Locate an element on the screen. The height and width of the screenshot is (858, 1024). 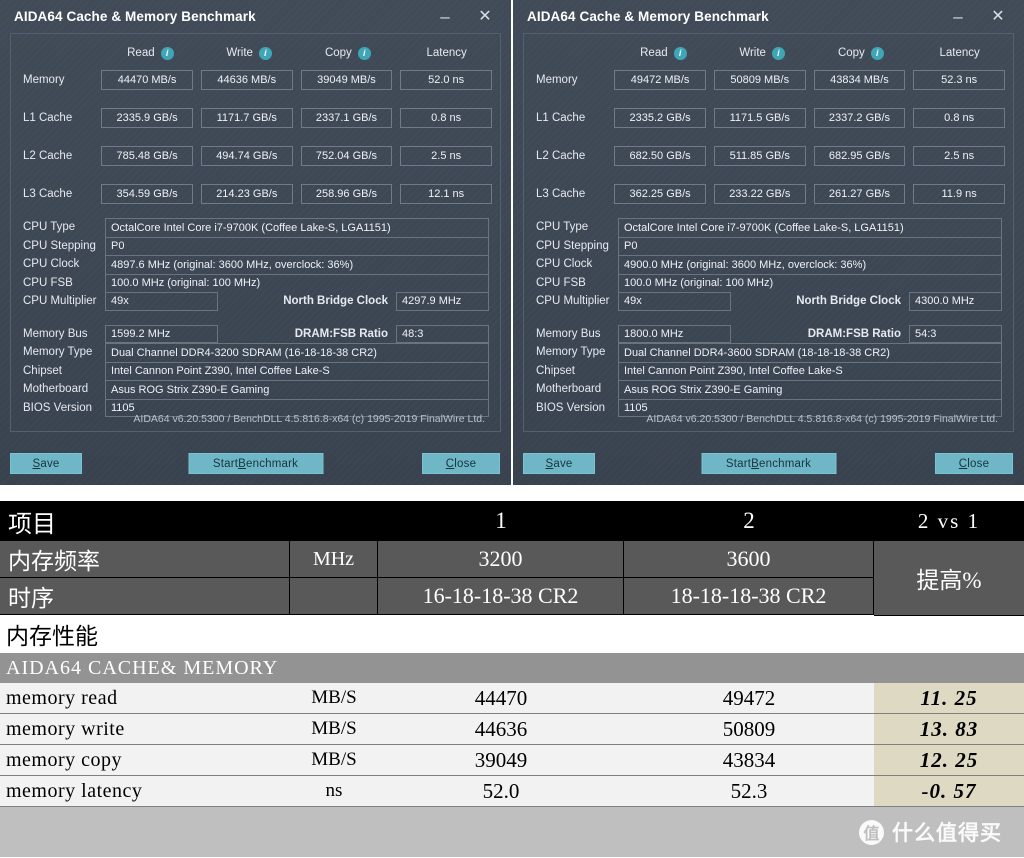
value-read: 785.48 GB/s is located at coordinates (147, 156).